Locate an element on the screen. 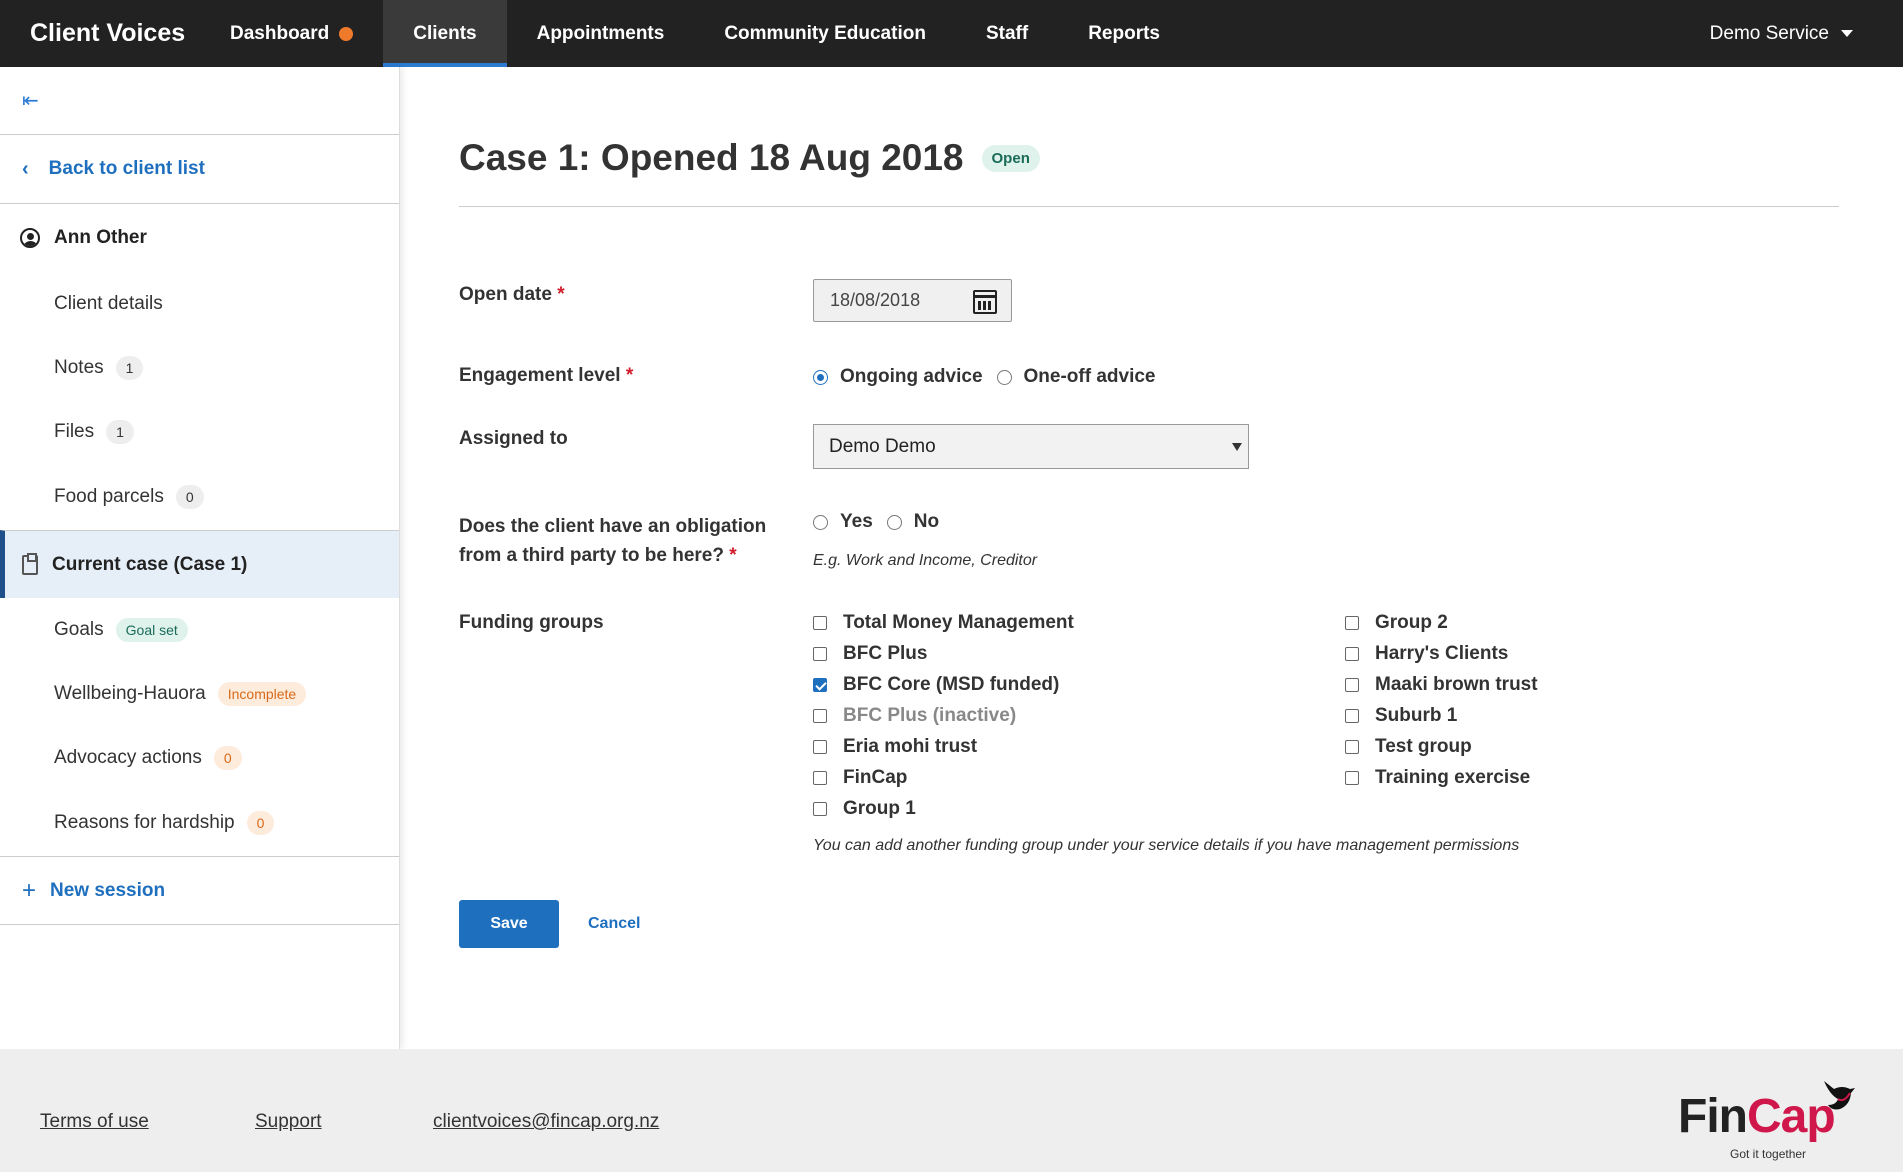  checkbox-bfc-plus-inactive: BFC Plus (inactive) is located at coordinates (914, 716).